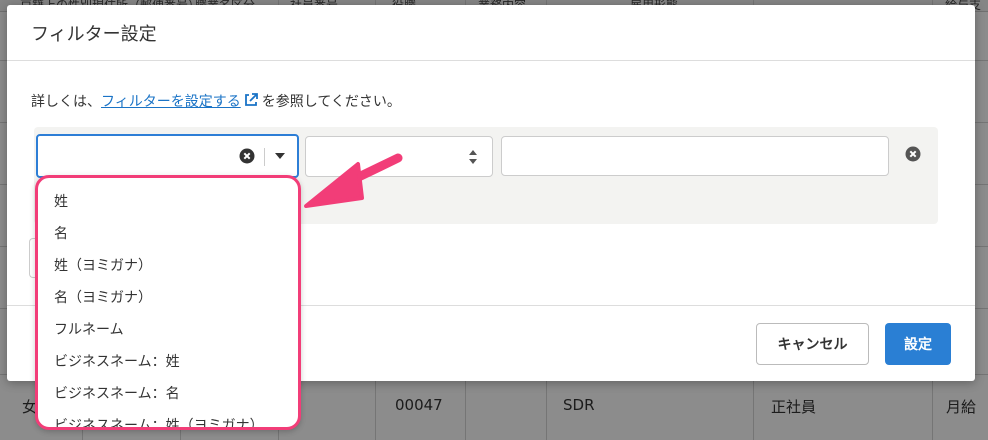 This screenshot has height=440, width=988. What do you see at coordinates (94, 34) in the screenshot?
I see `modal-title: フィルター設定` at bounding box center [94, 34].